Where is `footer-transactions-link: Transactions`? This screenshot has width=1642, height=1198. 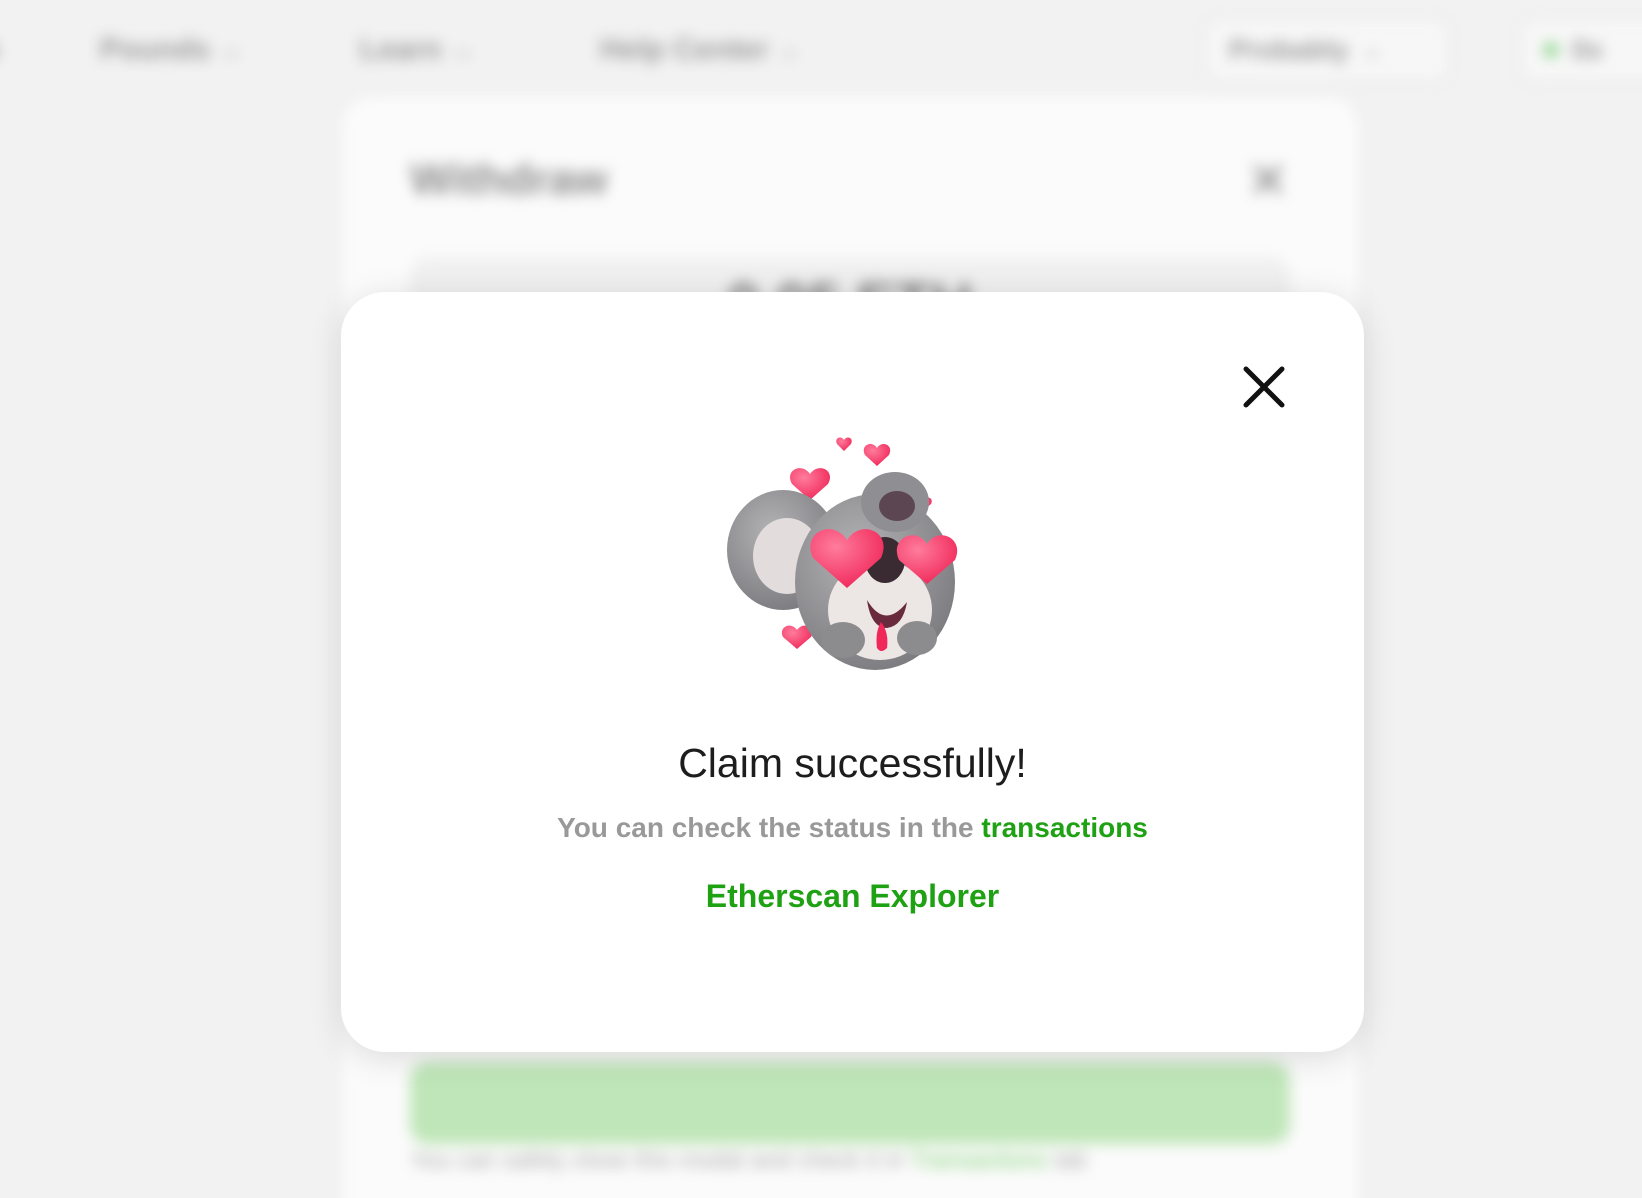
footer-transactions-link: Transactions is located at coordinates (978, 1160).